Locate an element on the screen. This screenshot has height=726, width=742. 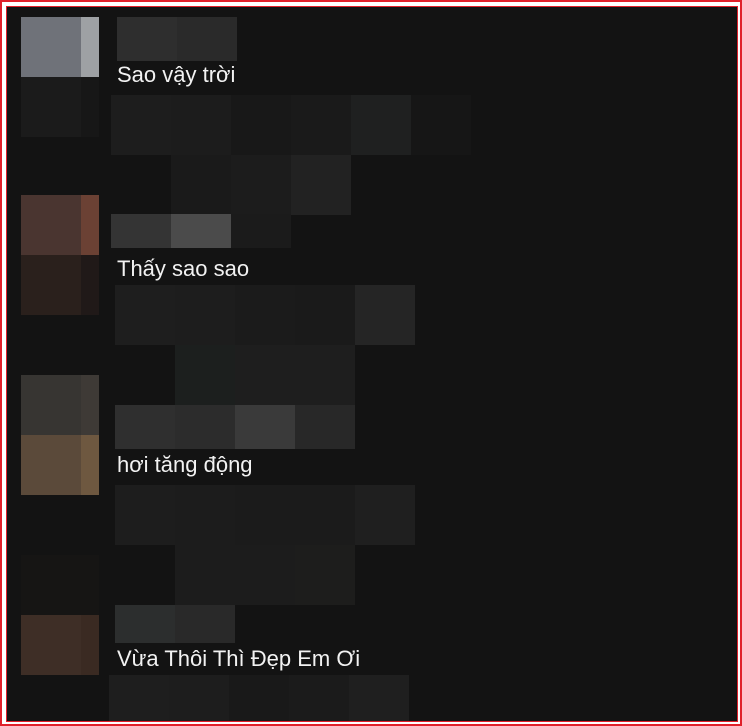
comment-text: Vừa Thôi Thì Đẹp Em Ơi is located at coordinates (239, 658).